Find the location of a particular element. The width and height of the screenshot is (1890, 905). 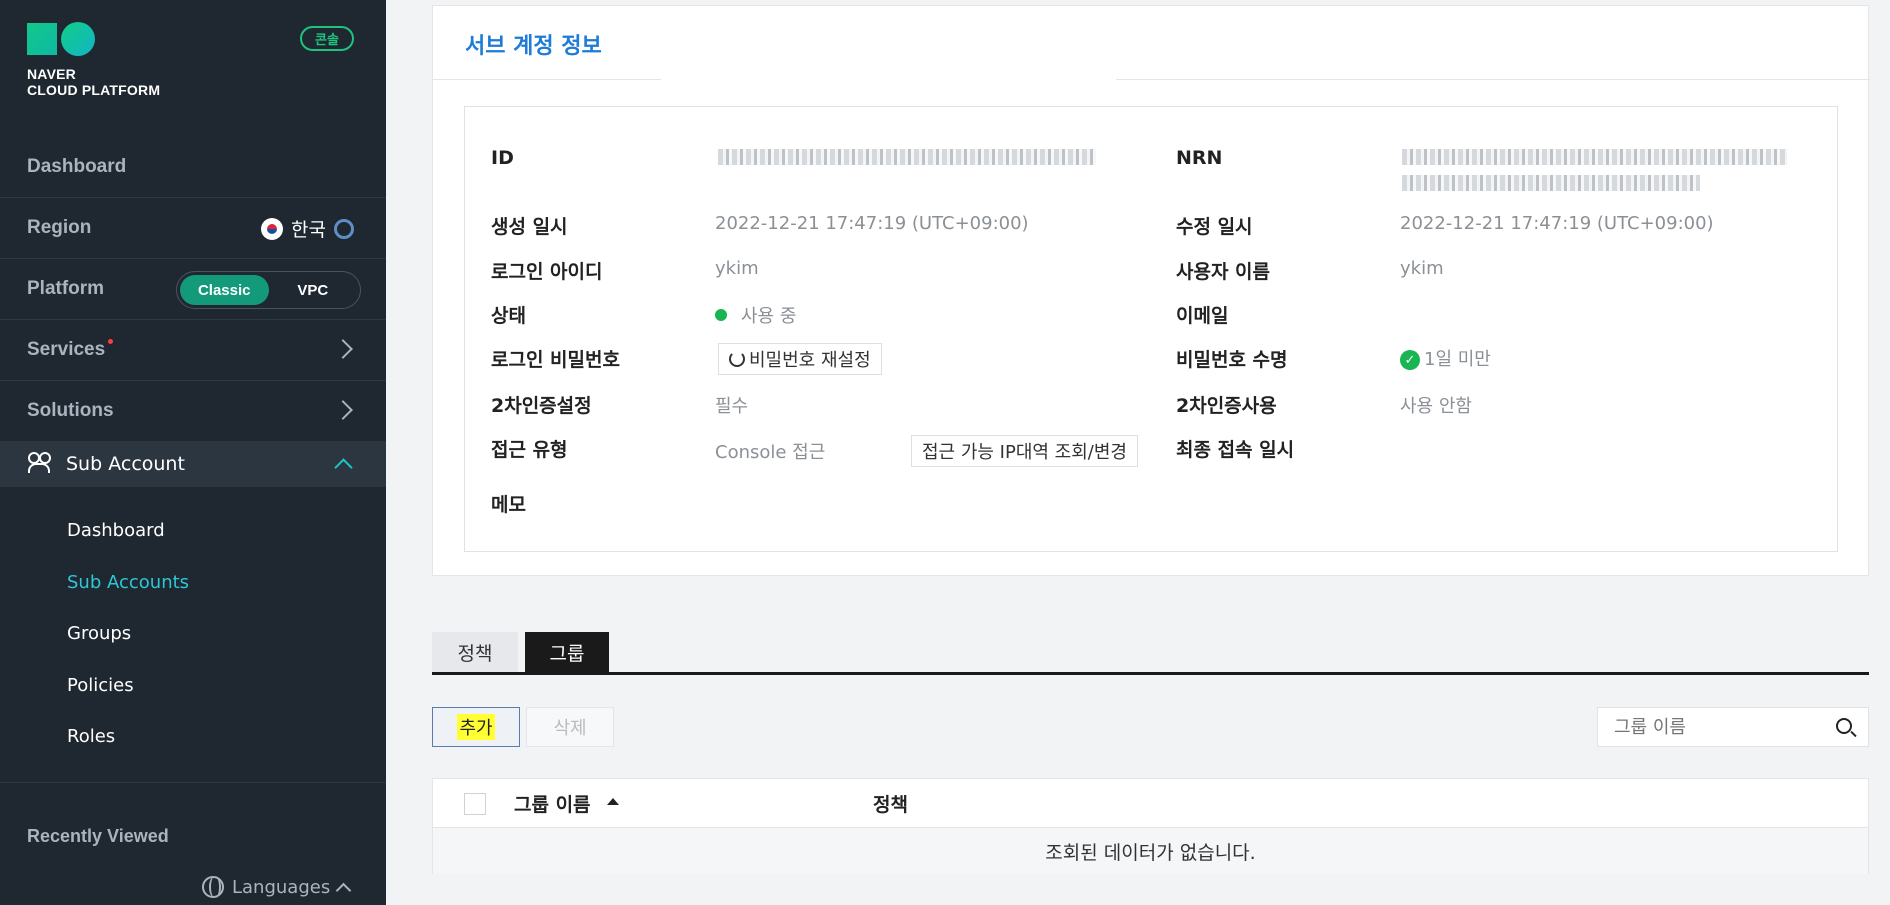

logo-text: NAVER CLOUD PLATFORM is located at coordinates (93, 82).